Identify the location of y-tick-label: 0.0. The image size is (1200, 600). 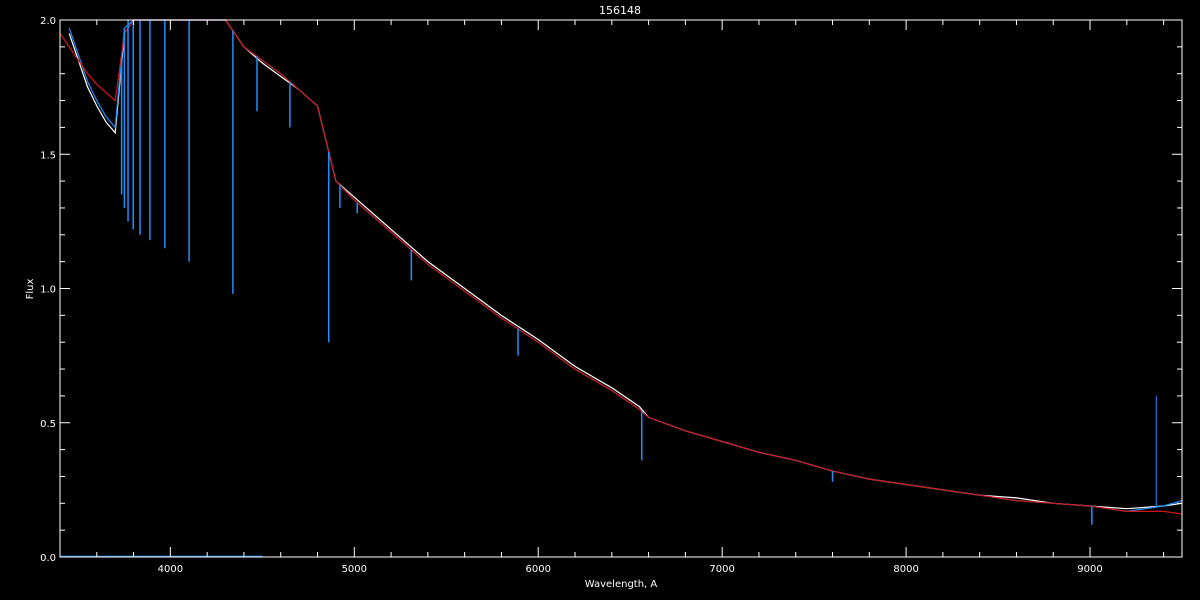
(48, 558).